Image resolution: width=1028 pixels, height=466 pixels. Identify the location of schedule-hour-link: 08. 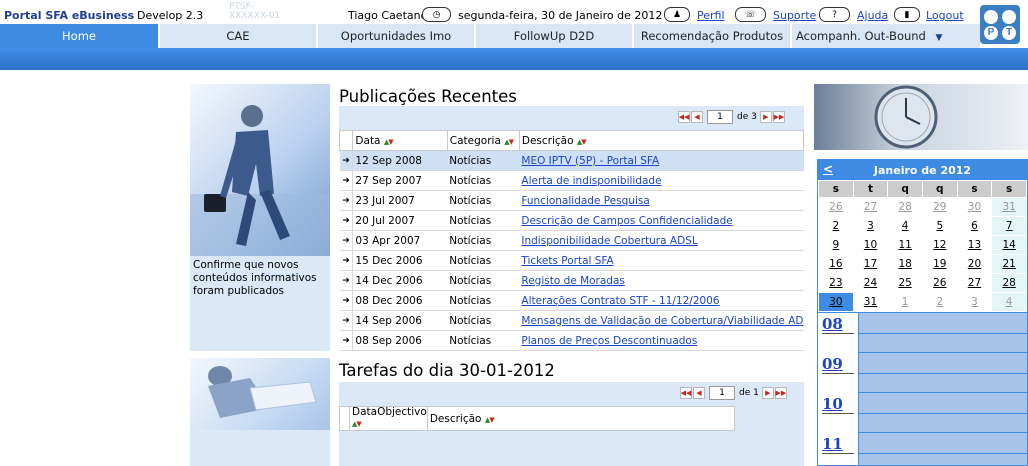
(832, 324).